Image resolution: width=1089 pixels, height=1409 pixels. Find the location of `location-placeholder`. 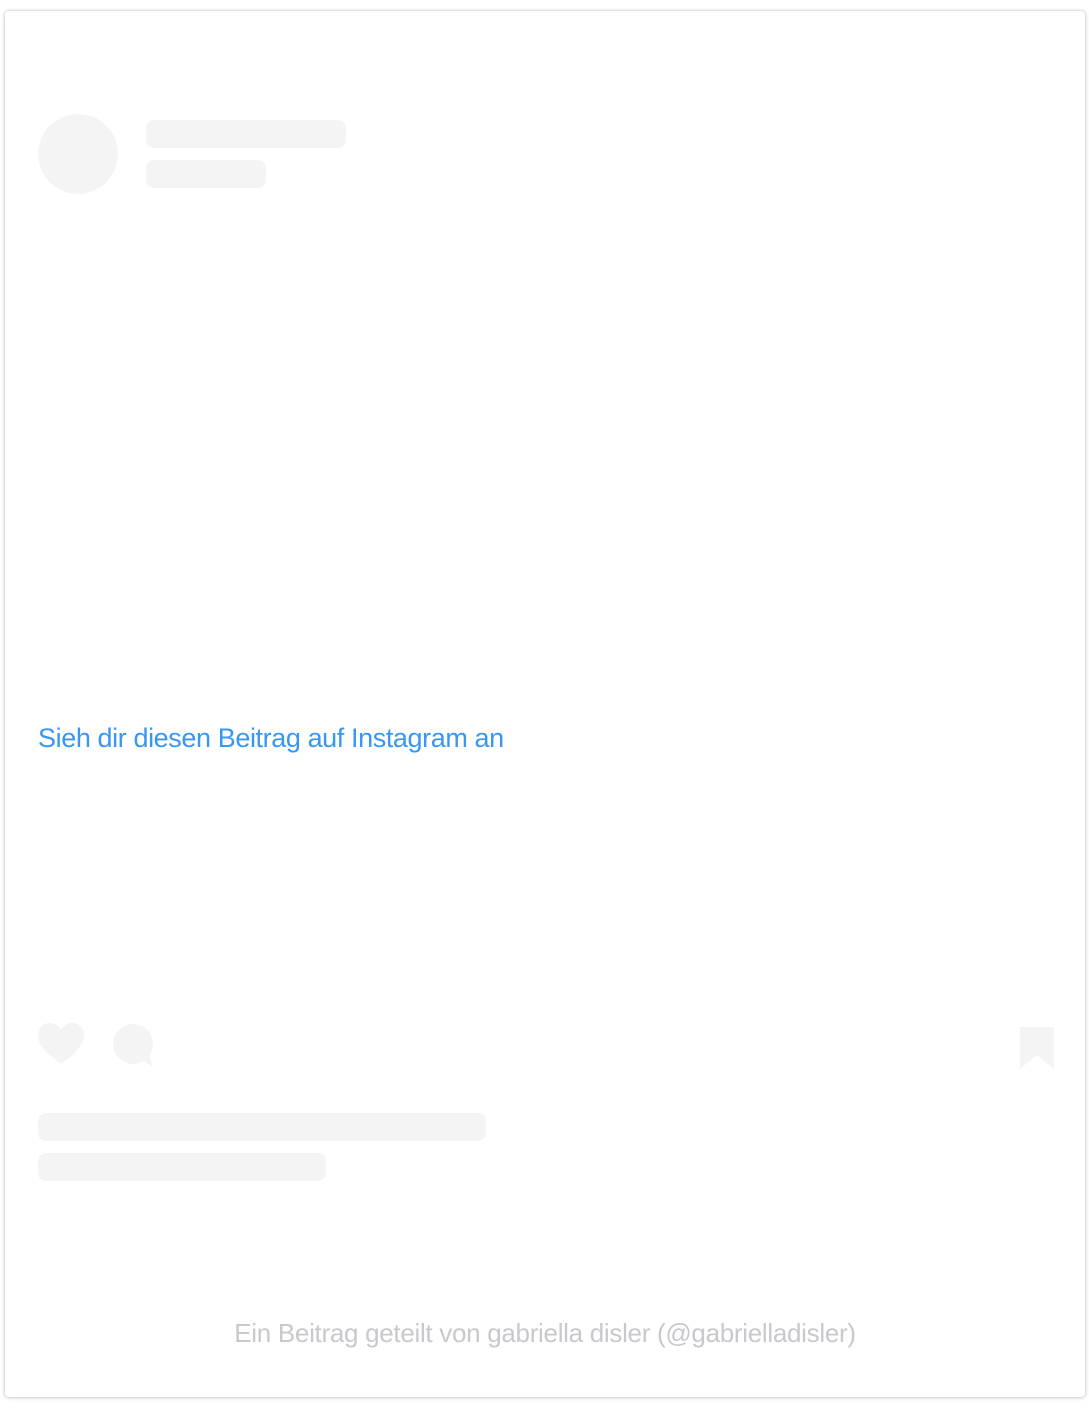

location-placeholder is located at coordinates (206, 174).